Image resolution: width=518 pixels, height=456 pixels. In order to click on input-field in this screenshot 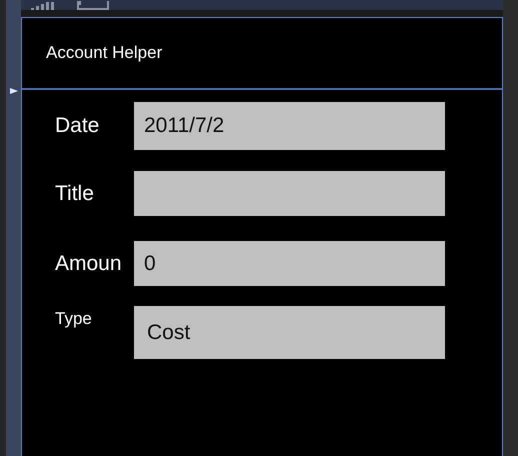, I will do `click(289, 193)`.